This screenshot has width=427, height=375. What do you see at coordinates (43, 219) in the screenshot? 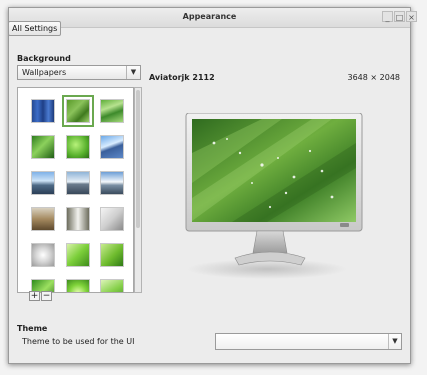
I see `thumb-grass-field` at bounding box center [43, 219].